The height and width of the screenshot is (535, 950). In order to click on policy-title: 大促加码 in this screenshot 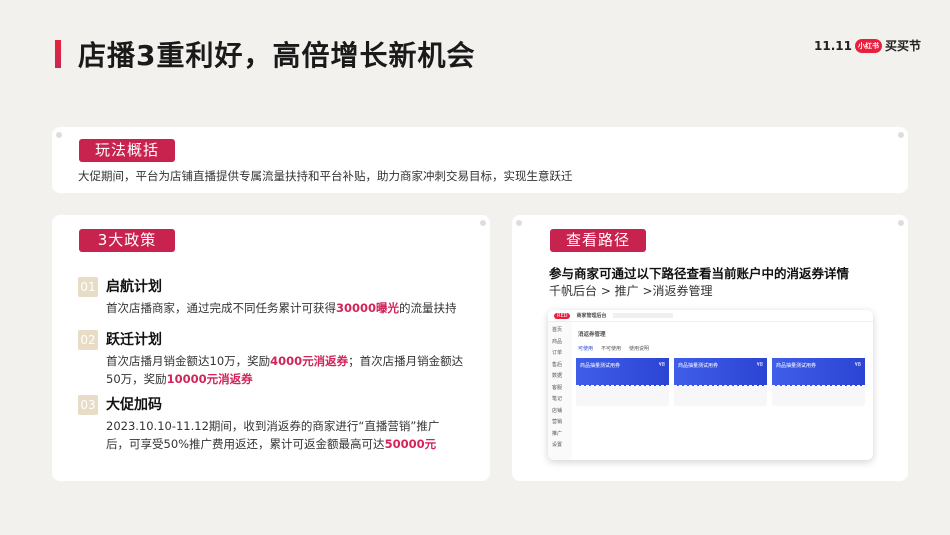, I will do `click(134, 405)`.